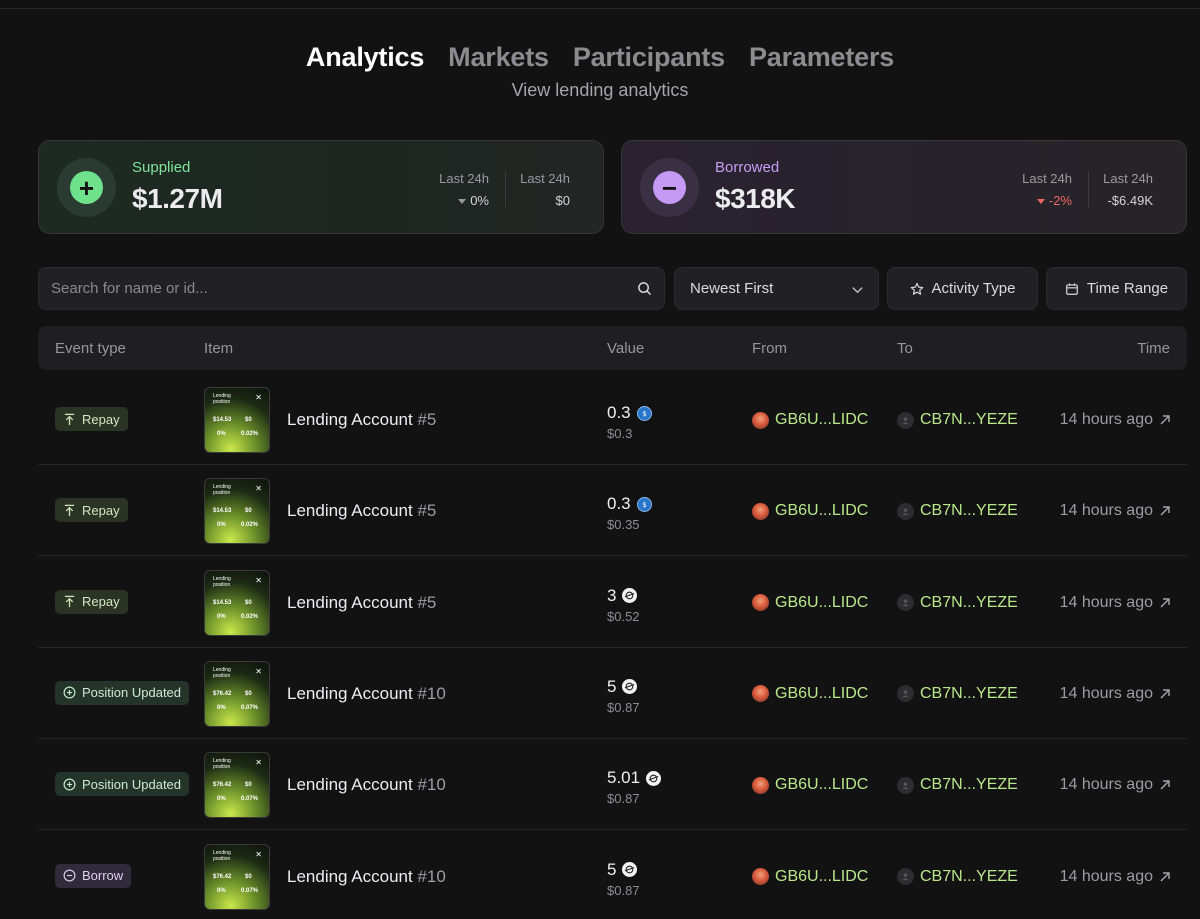 Image resolution: width=1200 pixels, height=919 pixels. Describe the element at coordinates (649, 57) in the screenshot. I see `tab-participants: Participants` at that location.